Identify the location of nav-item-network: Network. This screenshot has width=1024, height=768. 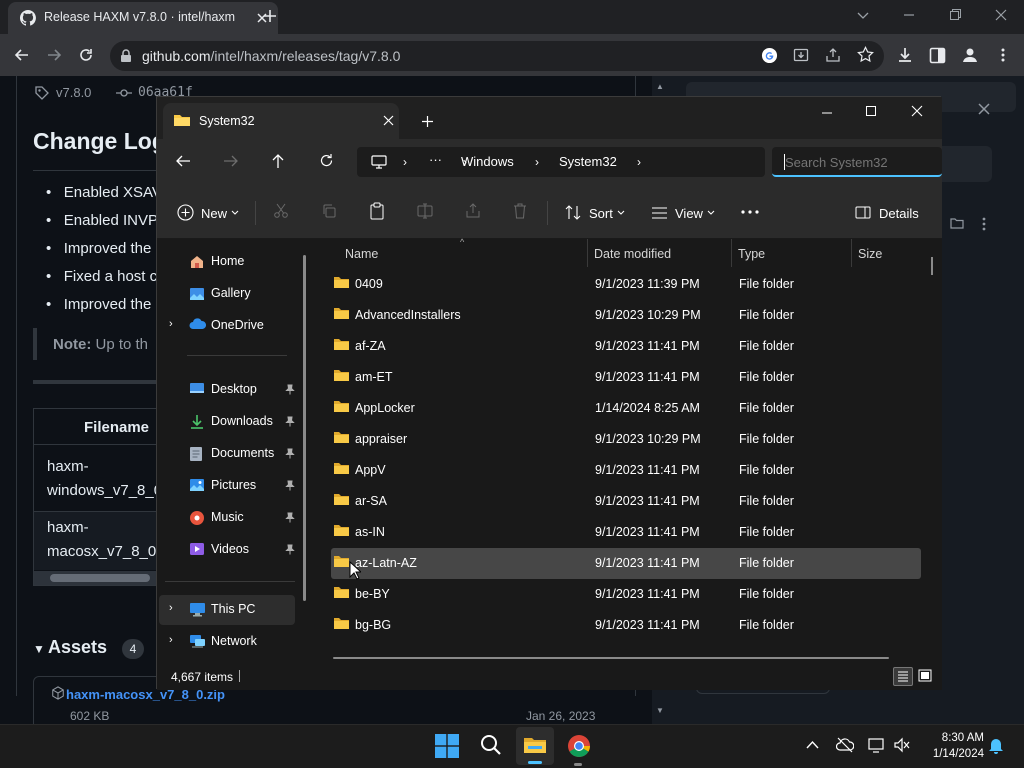
(233, 642).